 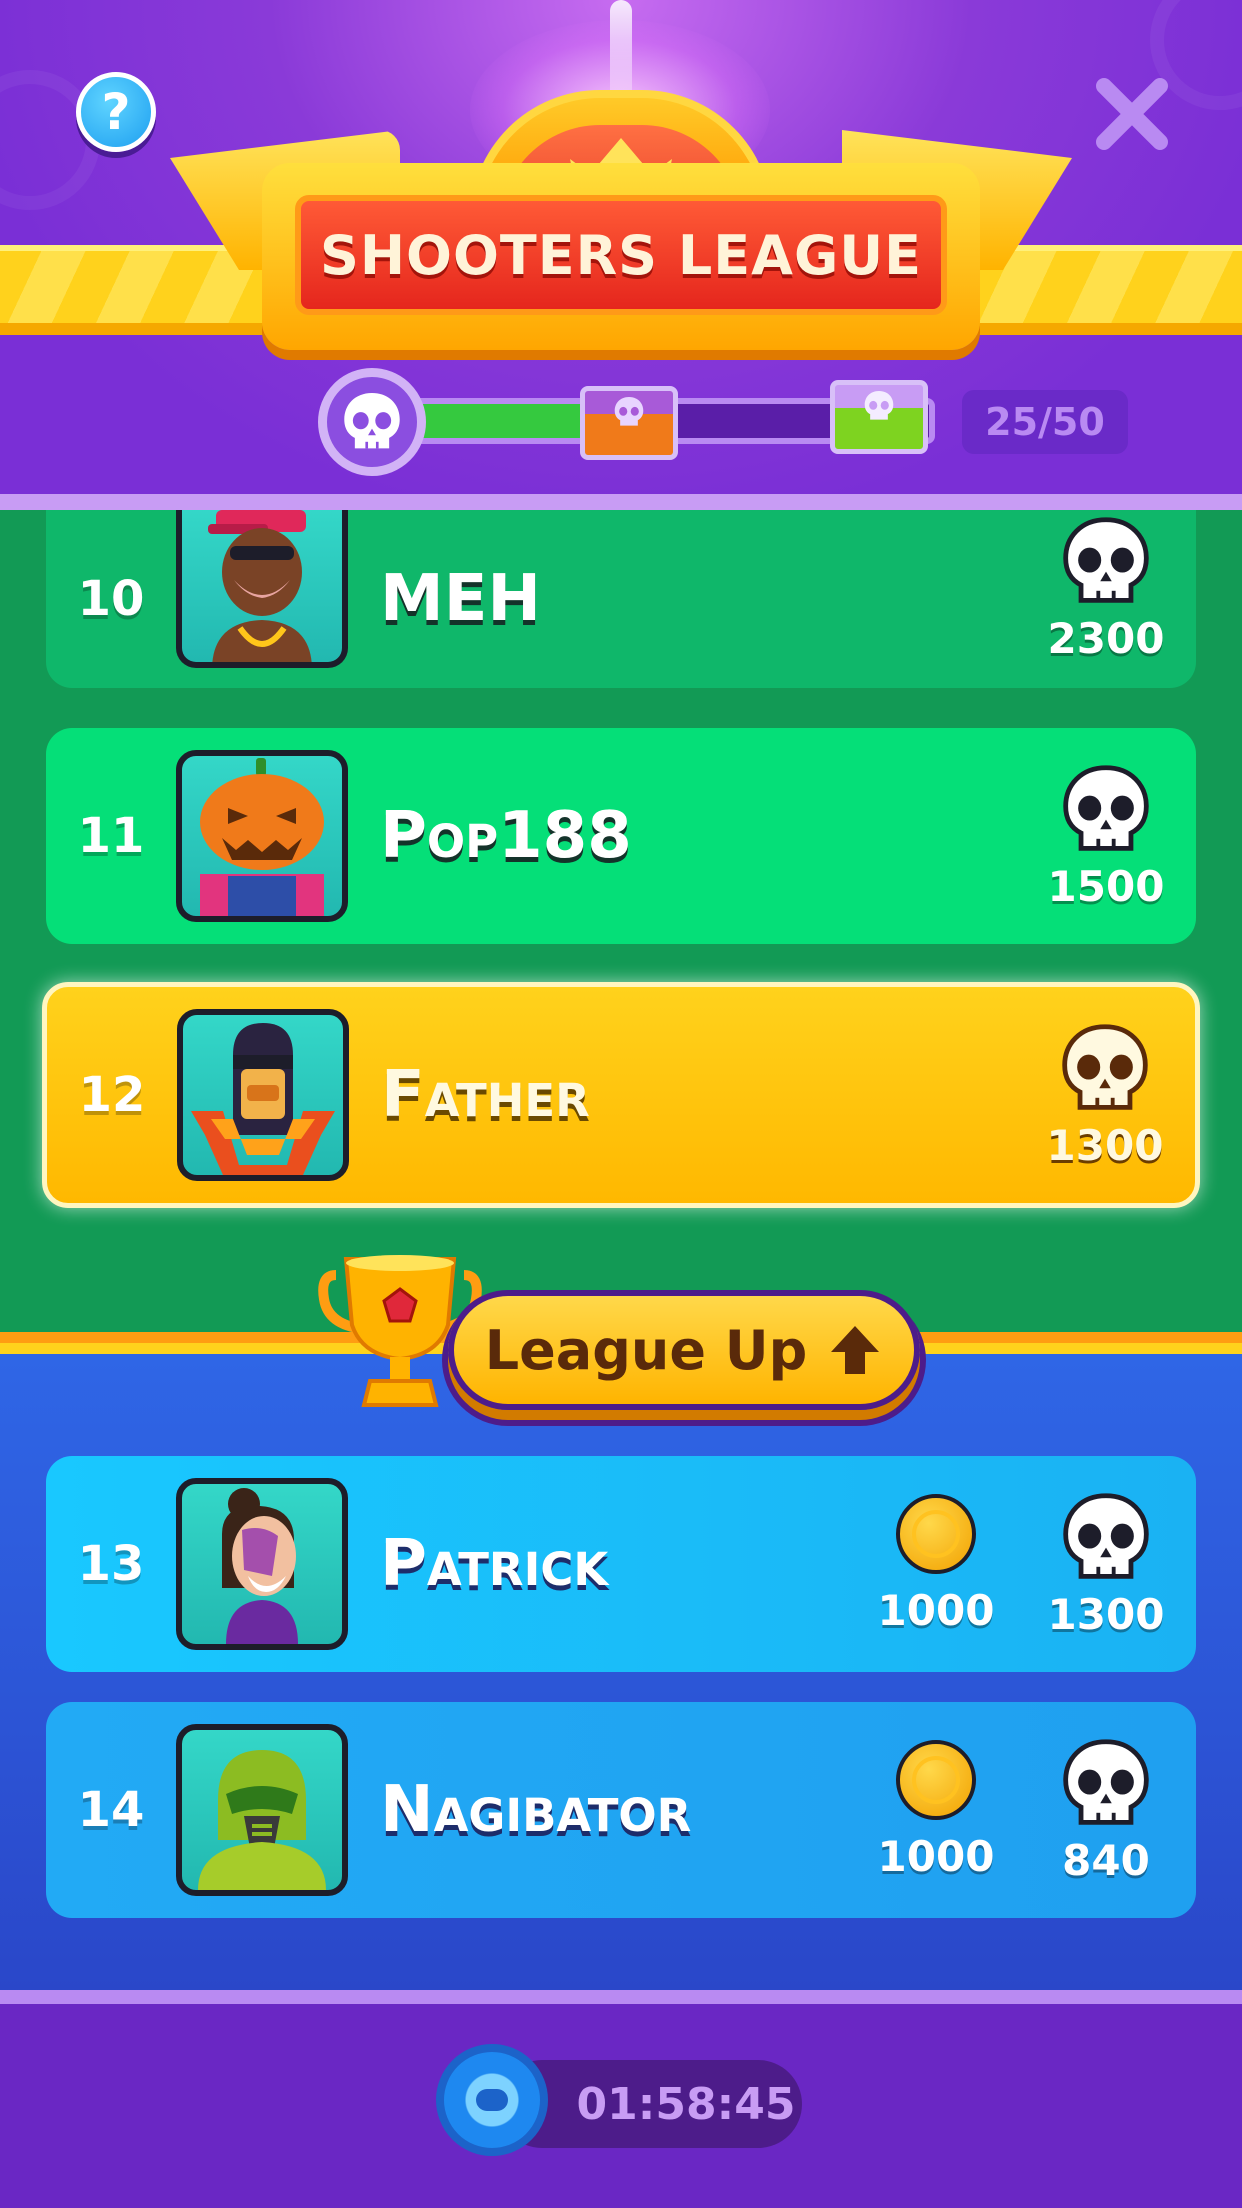 I want to click on skull-count: 840, so click(x=1106, y=1860).